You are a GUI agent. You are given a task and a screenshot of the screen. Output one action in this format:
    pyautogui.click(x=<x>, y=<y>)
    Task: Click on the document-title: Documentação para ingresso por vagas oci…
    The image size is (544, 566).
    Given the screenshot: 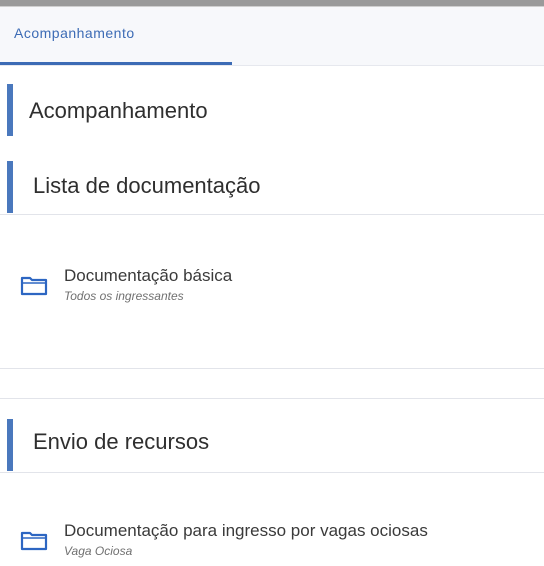 What is the action you would take?
    pyautogui.click(x=246, y=530)
    